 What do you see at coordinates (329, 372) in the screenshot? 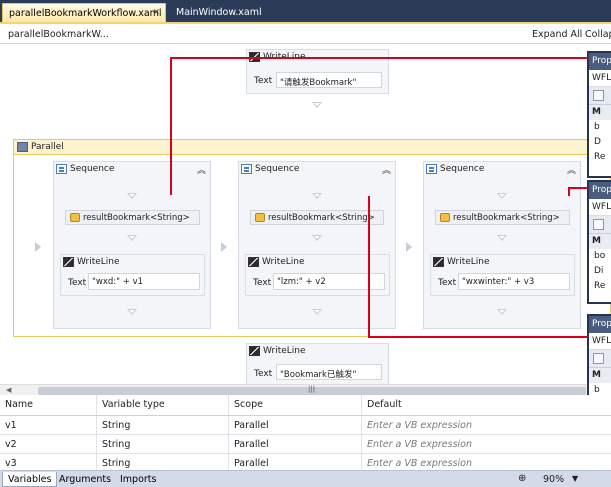
I see `text-expression-input: "Bookmark已触发"` at bounding box center [329, 372].